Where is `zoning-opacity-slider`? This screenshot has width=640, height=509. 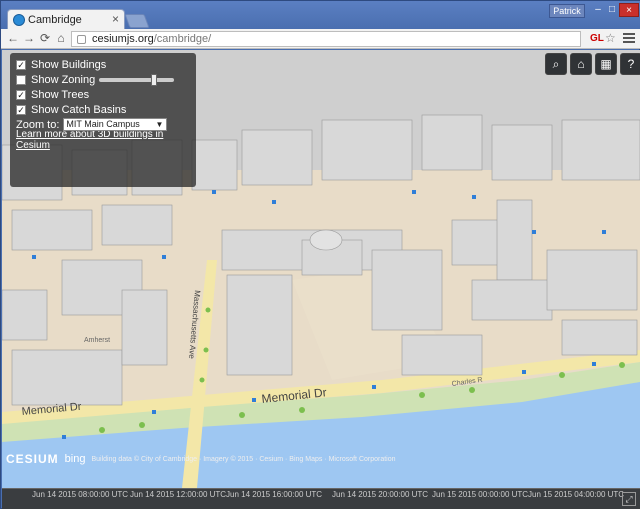 zoning-opacity-slider is located at coordinates (137, 79).